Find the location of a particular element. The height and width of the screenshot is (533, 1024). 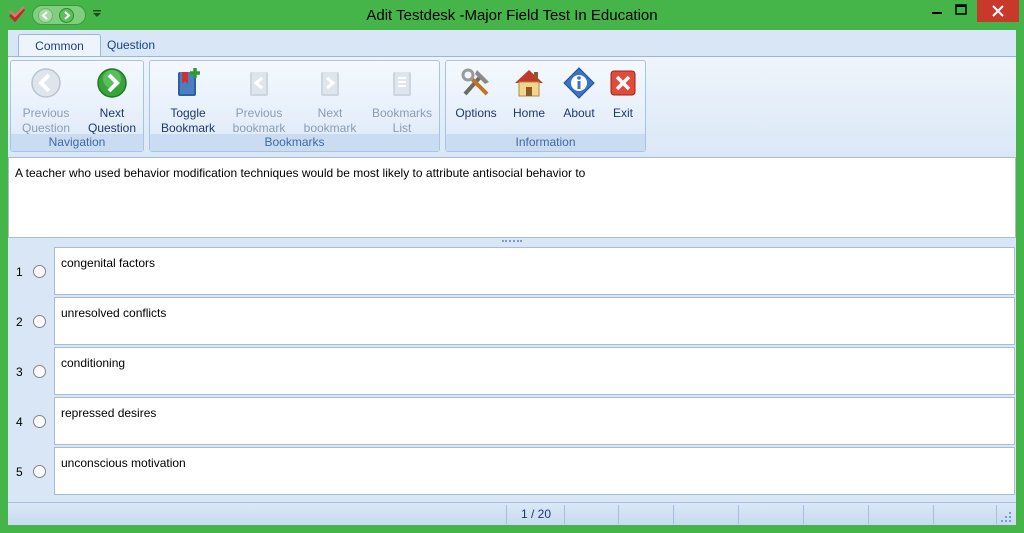

options-label: Options is located at coordinates (476, 113).